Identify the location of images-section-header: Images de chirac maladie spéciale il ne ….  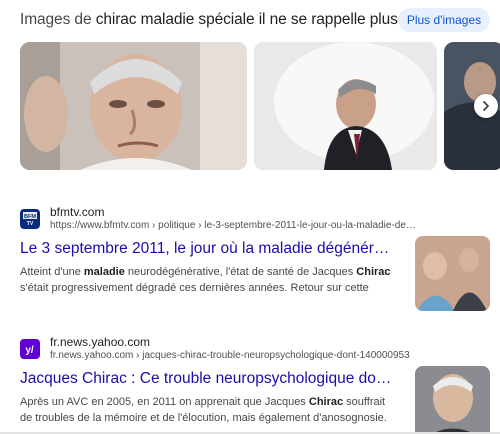
(255, 20).